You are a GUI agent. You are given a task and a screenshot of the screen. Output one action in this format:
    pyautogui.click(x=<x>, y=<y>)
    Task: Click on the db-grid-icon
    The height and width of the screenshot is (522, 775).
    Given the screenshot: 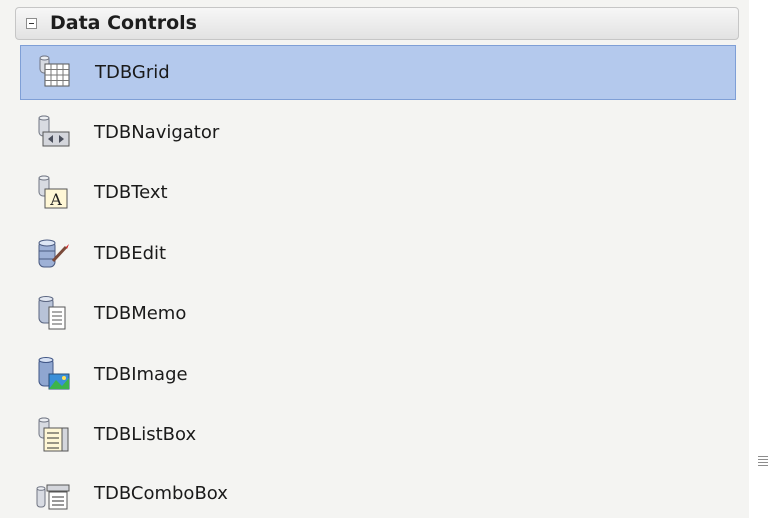 What is the action you would take?
    pyautogui.click(x=54, y=73)
    